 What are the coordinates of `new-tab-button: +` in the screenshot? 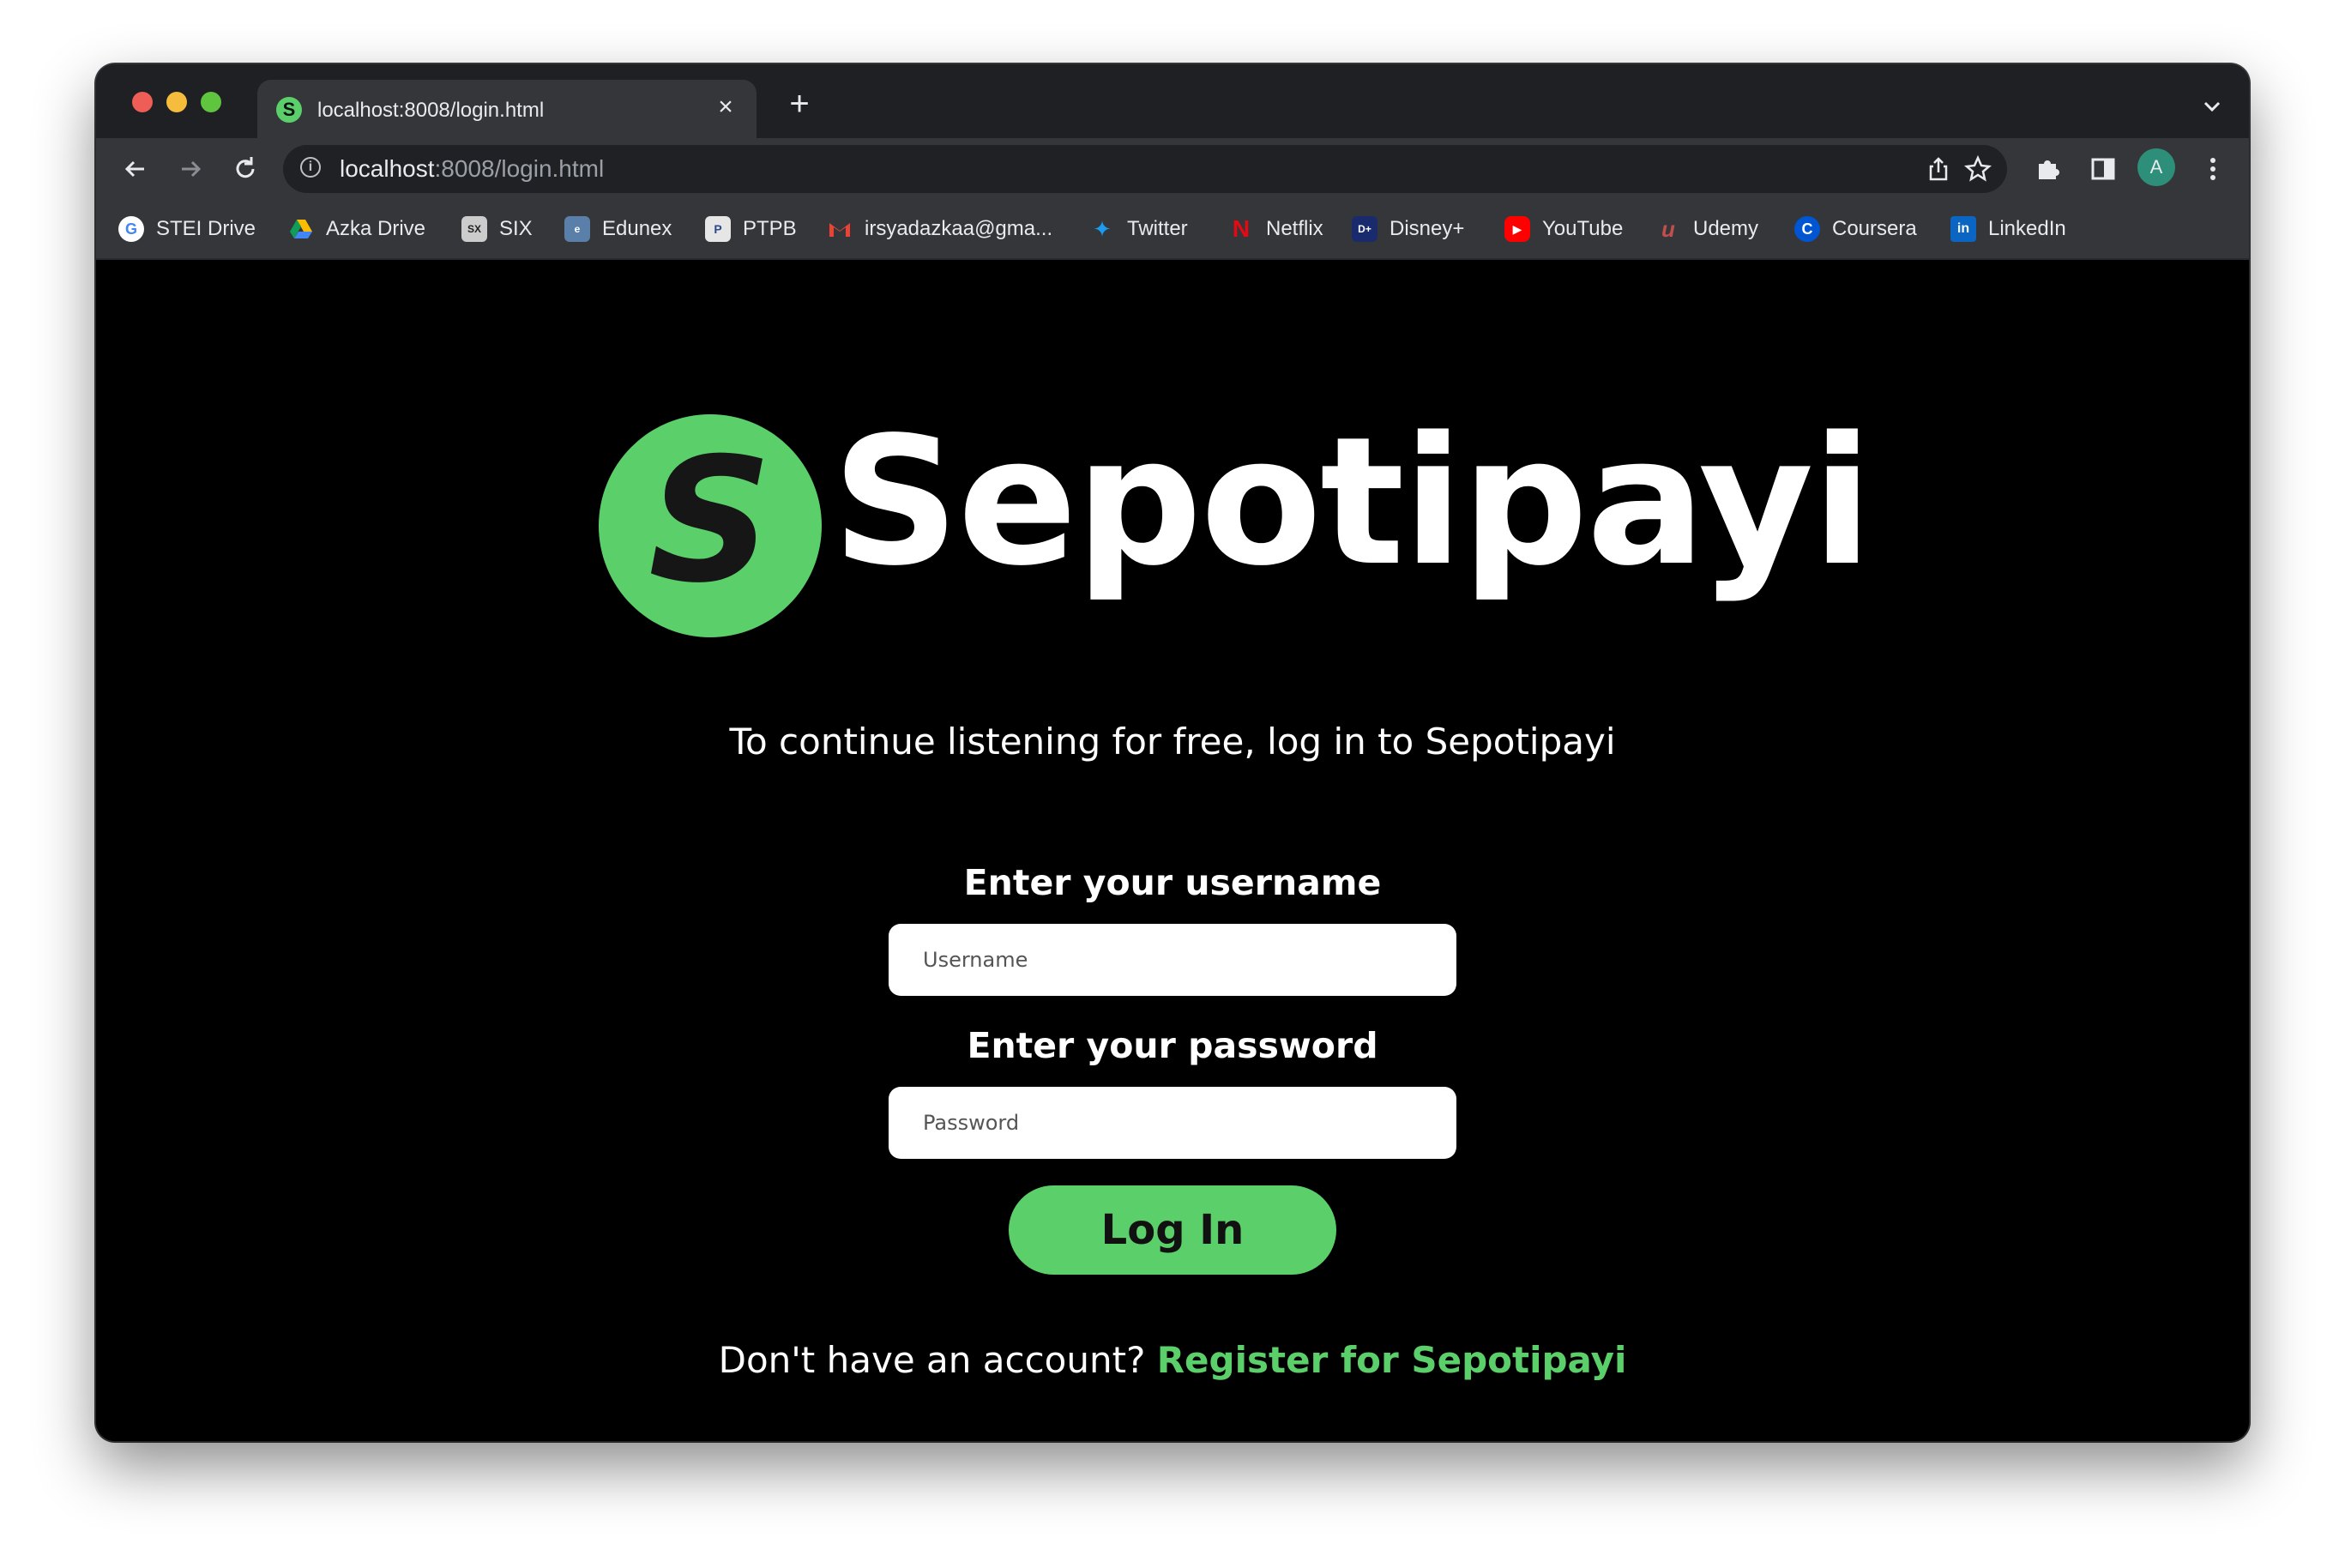 It's located at (799, 105).